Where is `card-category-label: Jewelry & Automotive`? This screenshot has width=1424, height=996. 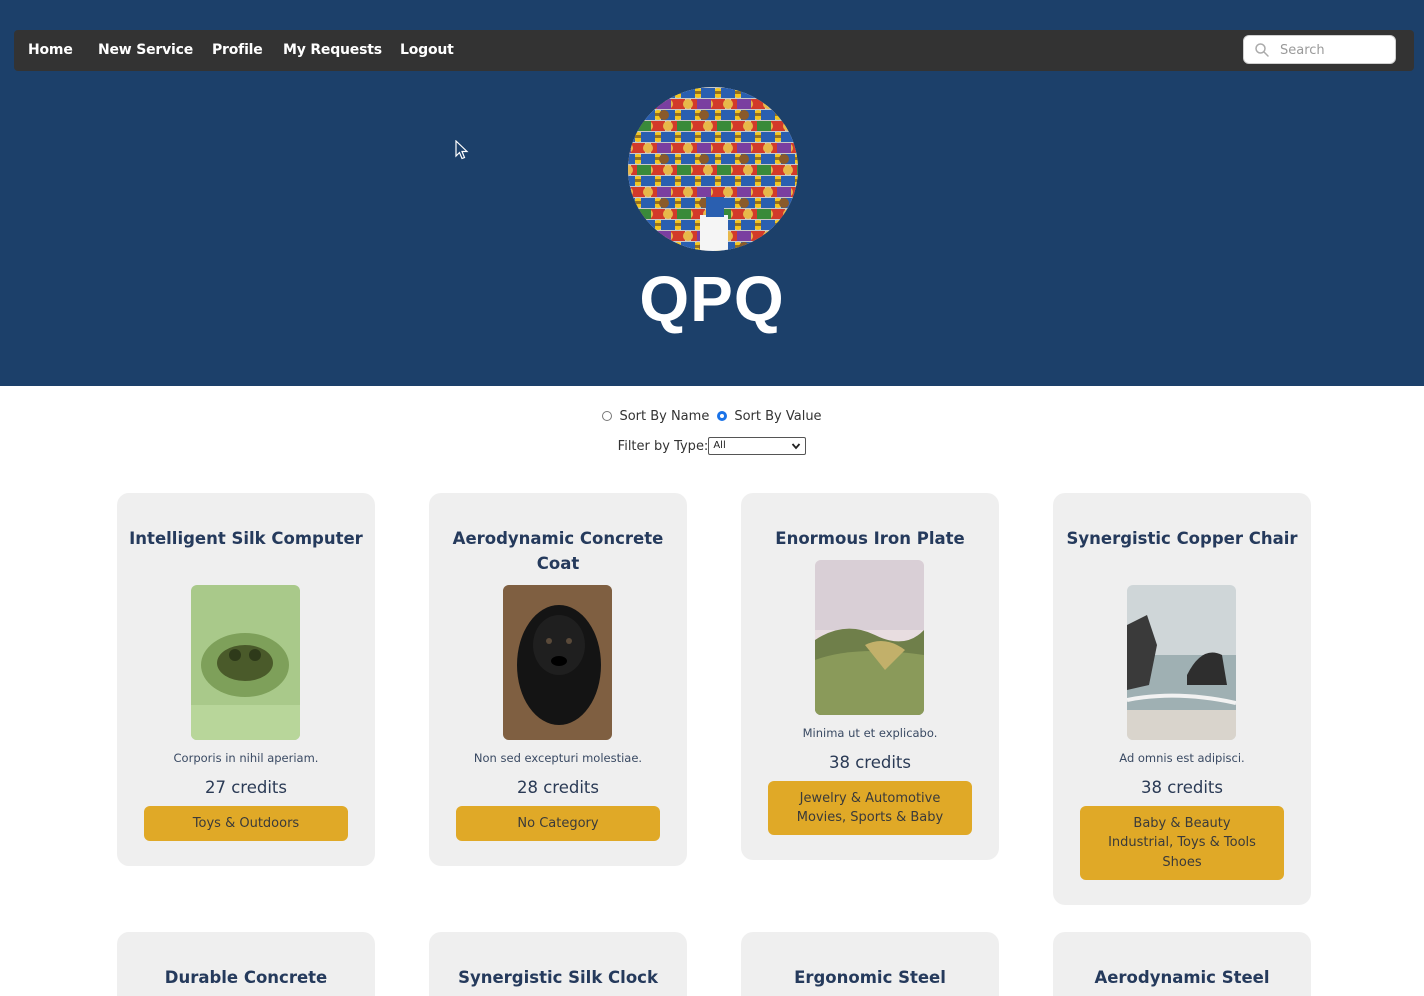
card-category-label: Jewelry & Automotive is located at coordinates (870, 798).